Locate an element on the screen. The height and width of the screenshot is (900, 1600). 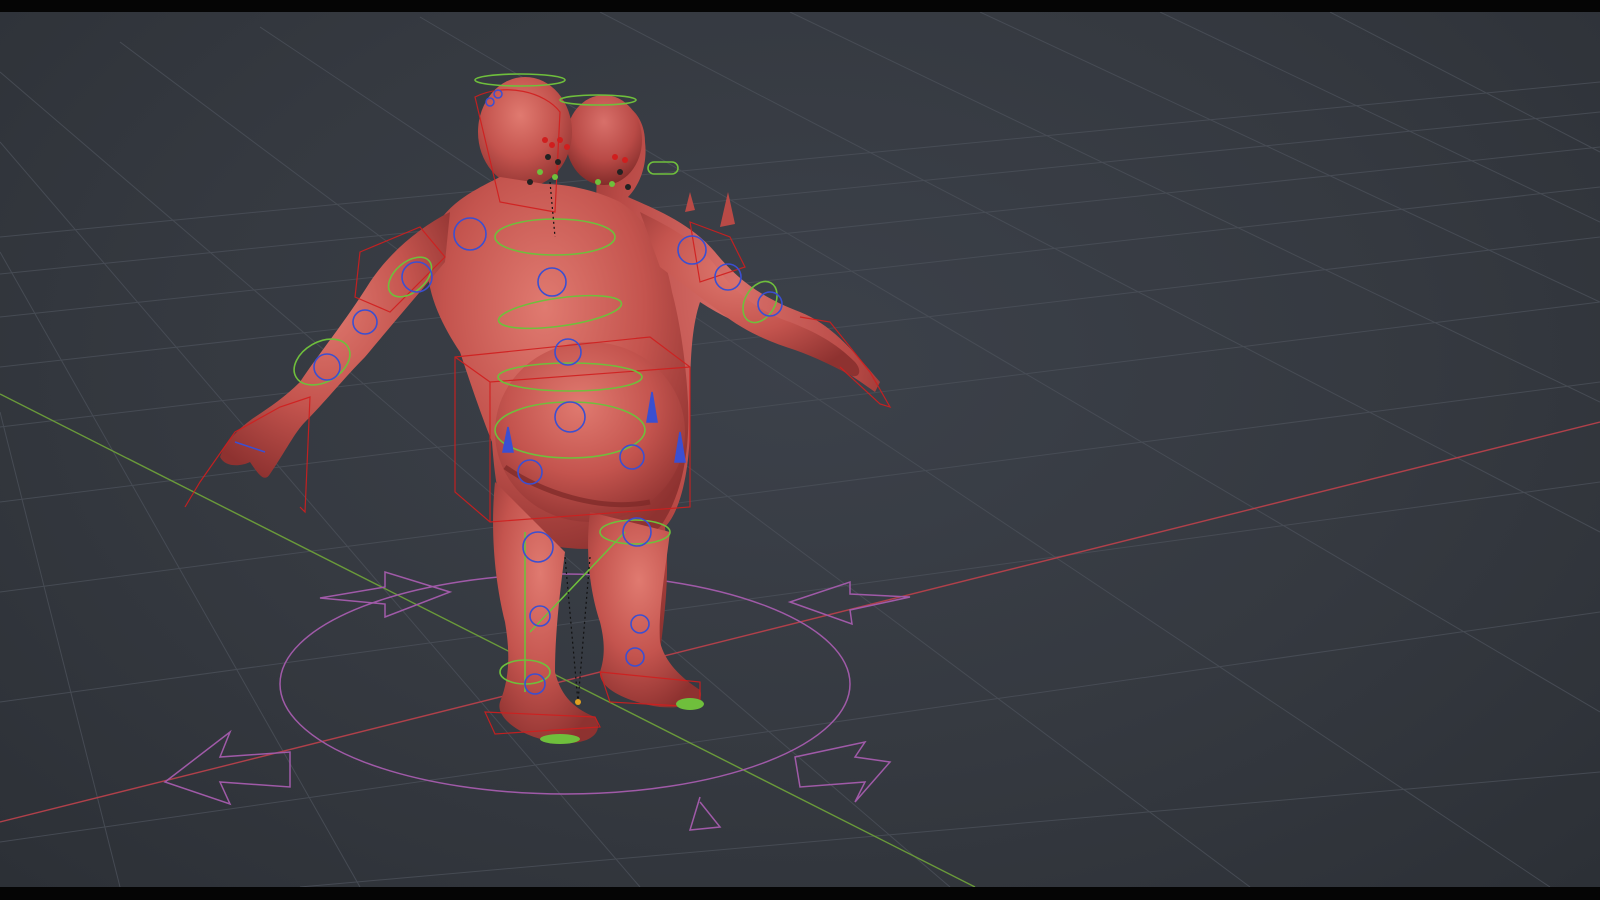
shoulder-spikes is located at coordinates (710, 209).